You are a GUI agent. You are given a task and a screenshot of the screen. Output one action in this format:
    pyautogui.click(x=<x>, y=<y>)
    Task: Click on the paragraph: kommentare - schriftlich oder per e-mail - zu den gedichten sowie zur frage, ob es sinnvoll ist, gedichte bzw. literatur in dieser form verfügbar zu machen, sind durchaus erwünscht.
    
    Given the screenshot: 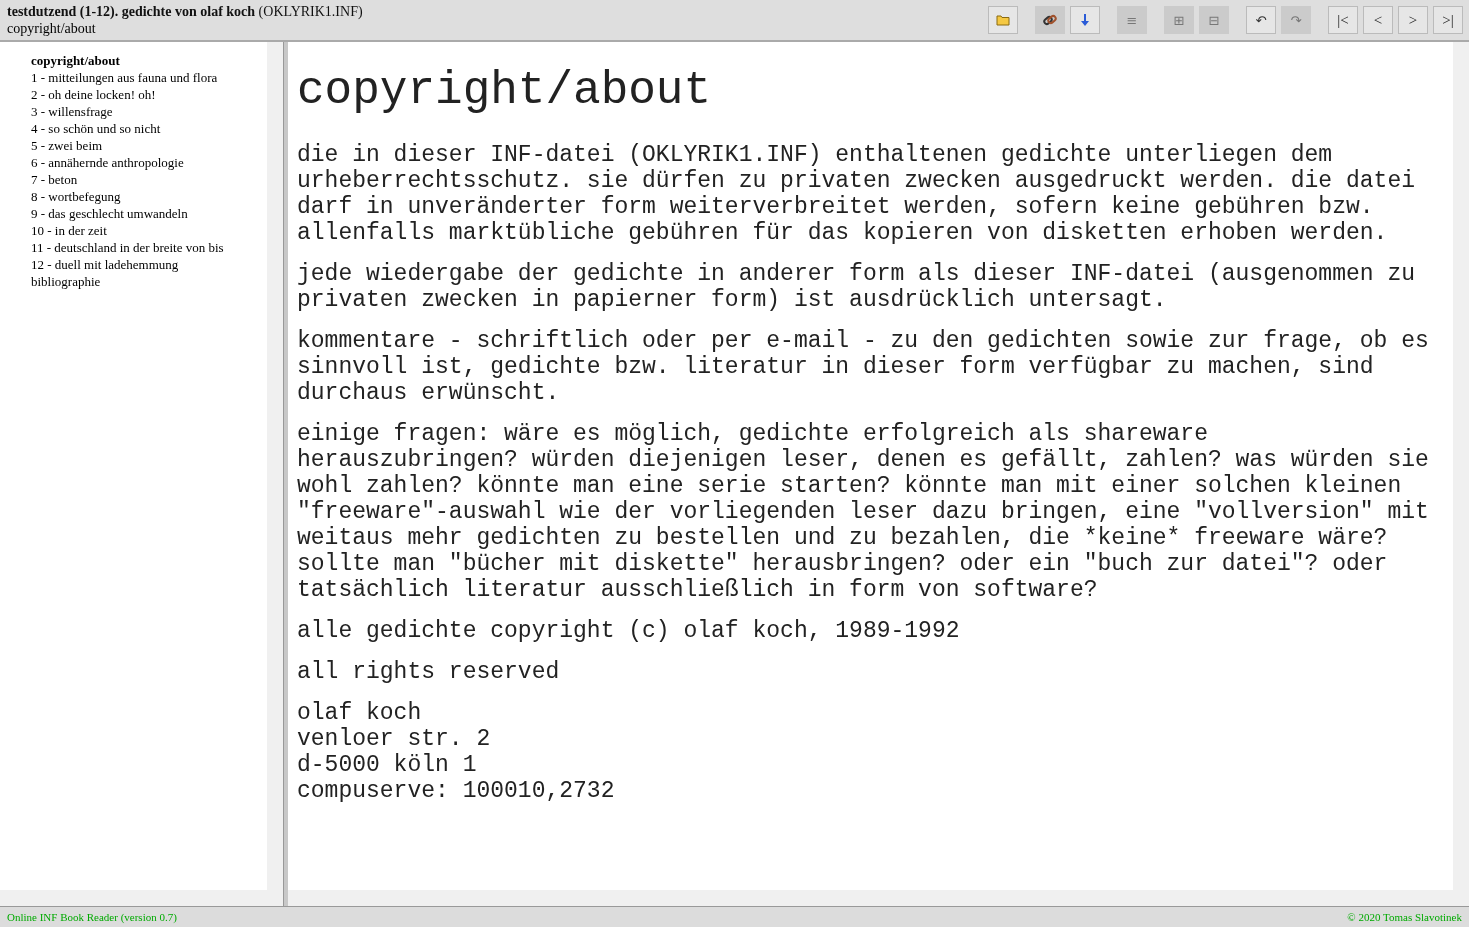 What is the action you would take?
    pyautogui.click(x=863, y=367)
    